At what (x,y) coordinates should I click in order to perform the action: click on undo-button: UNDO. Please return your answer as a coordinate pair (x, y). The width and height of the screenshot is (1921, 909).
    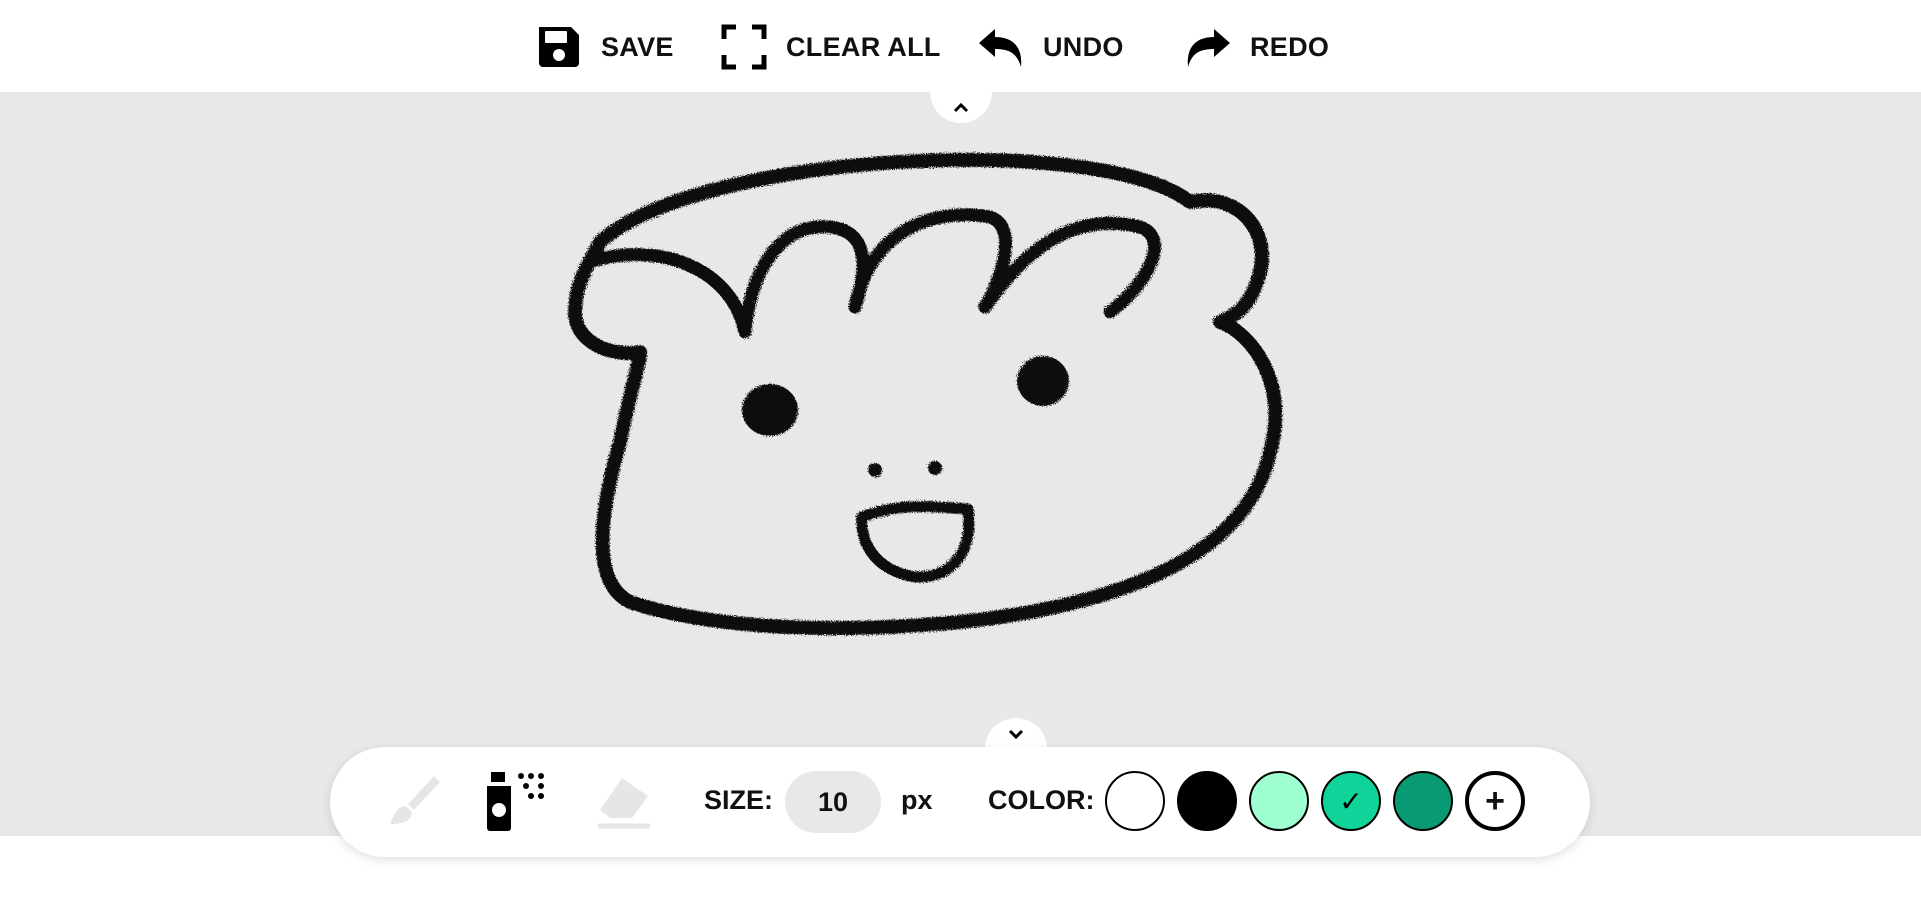
    Looking at the image, I should click on (1050, 47).